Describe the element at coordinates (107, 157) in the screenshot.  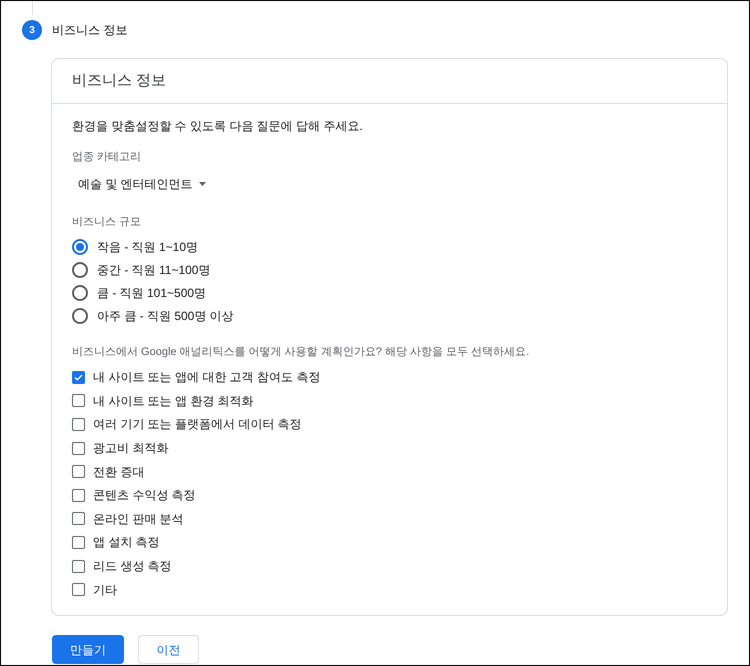
I see `category-label: 업종 카테고리` at that location.